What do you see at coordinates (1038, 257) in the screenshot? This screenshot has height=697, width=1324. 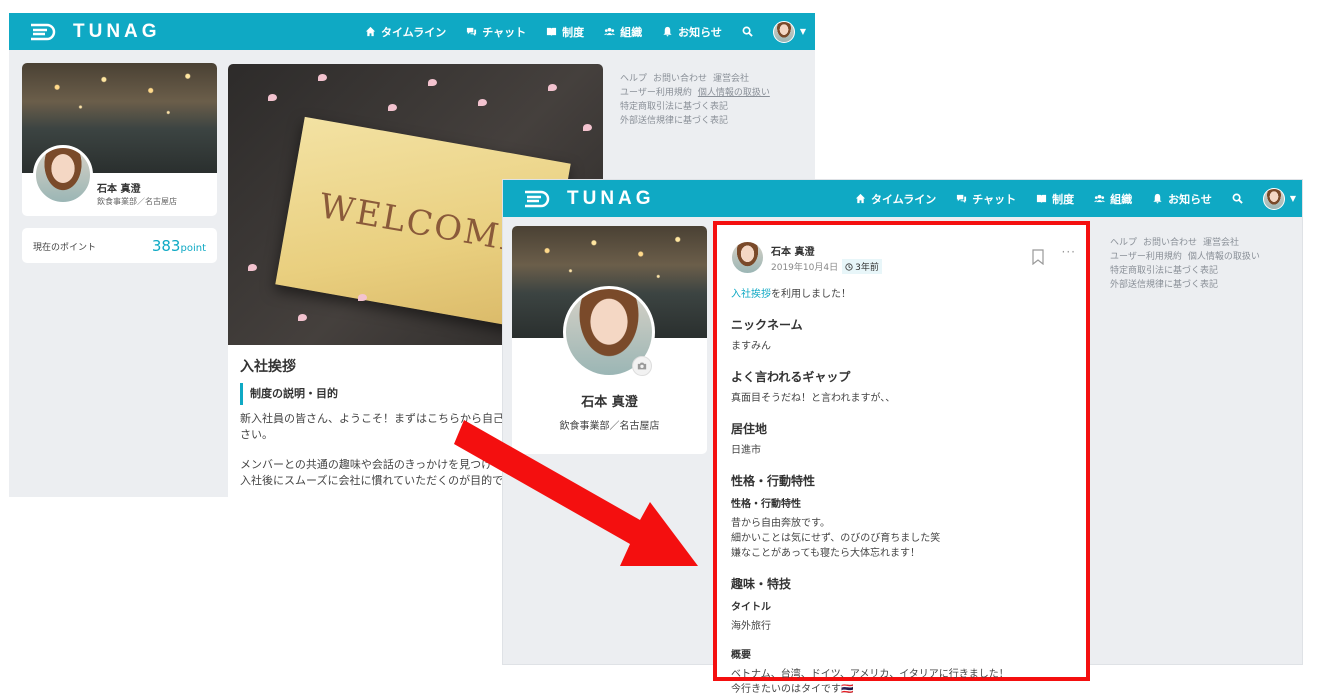 I see `bookmark-icon` at bounding box center [1038, 257].